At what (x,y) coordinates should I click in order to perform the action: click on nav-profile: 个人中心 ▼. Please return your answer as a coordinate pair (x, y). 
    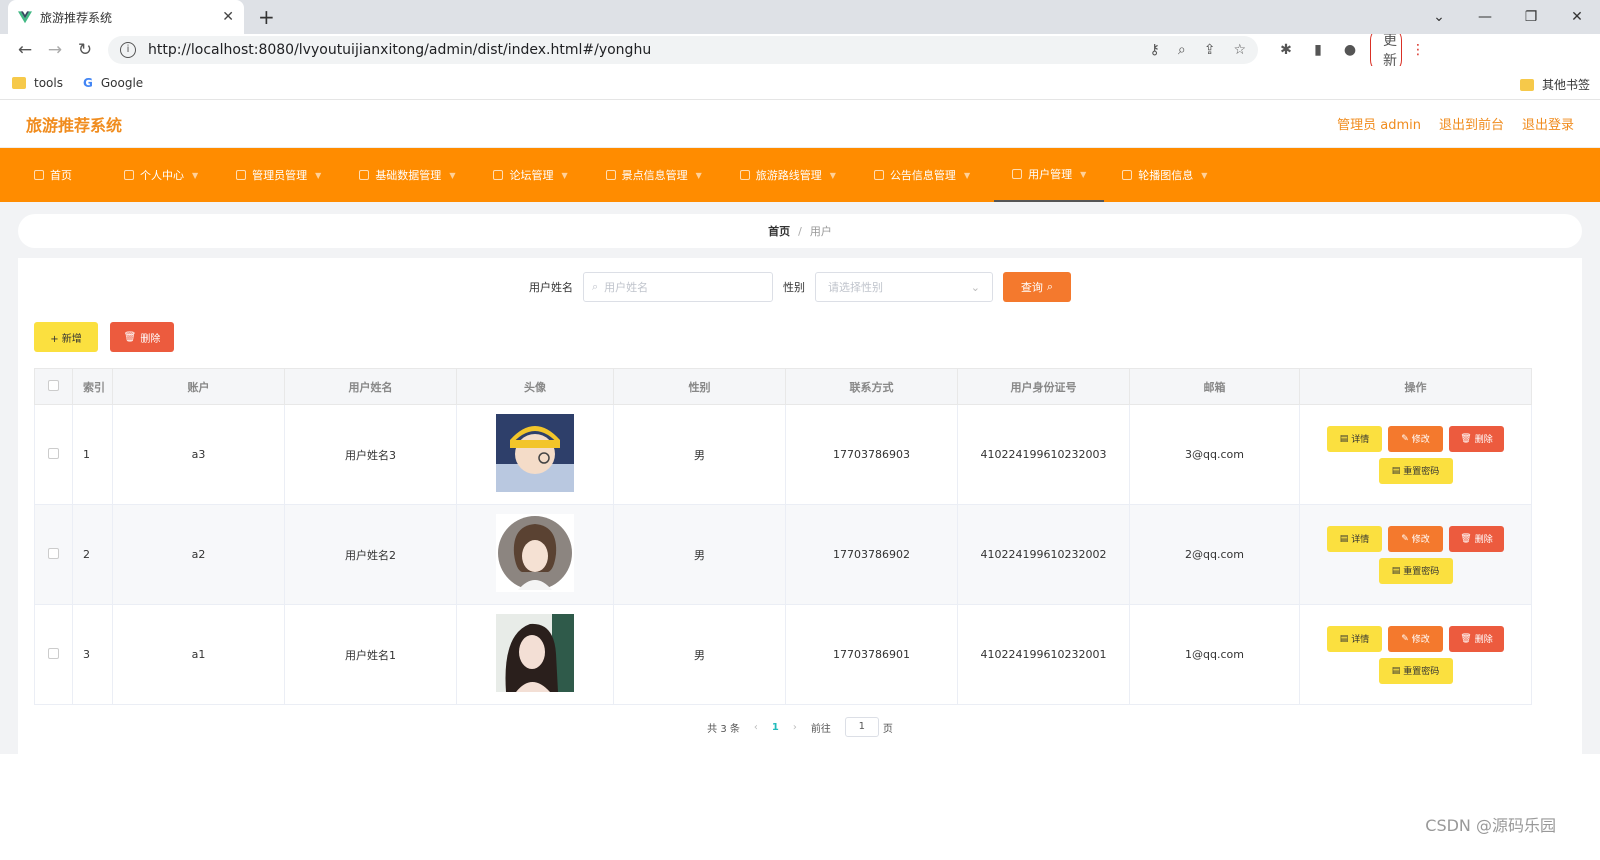
    Looking at the image, I should click on (161, 175).